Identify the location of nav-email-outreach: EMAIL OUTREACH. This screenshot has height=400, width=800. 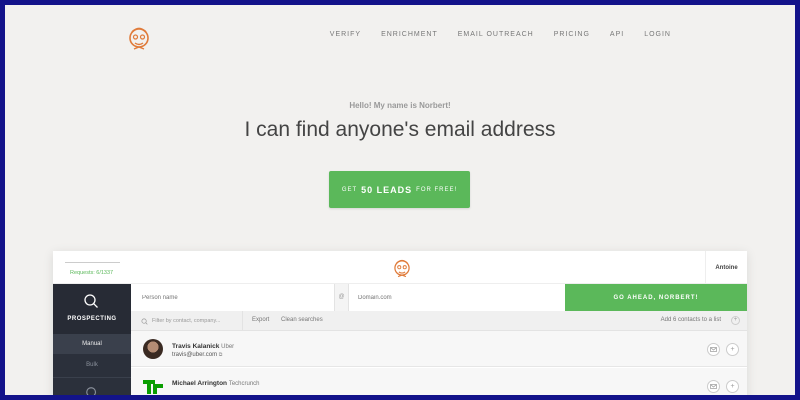
(496, 34).